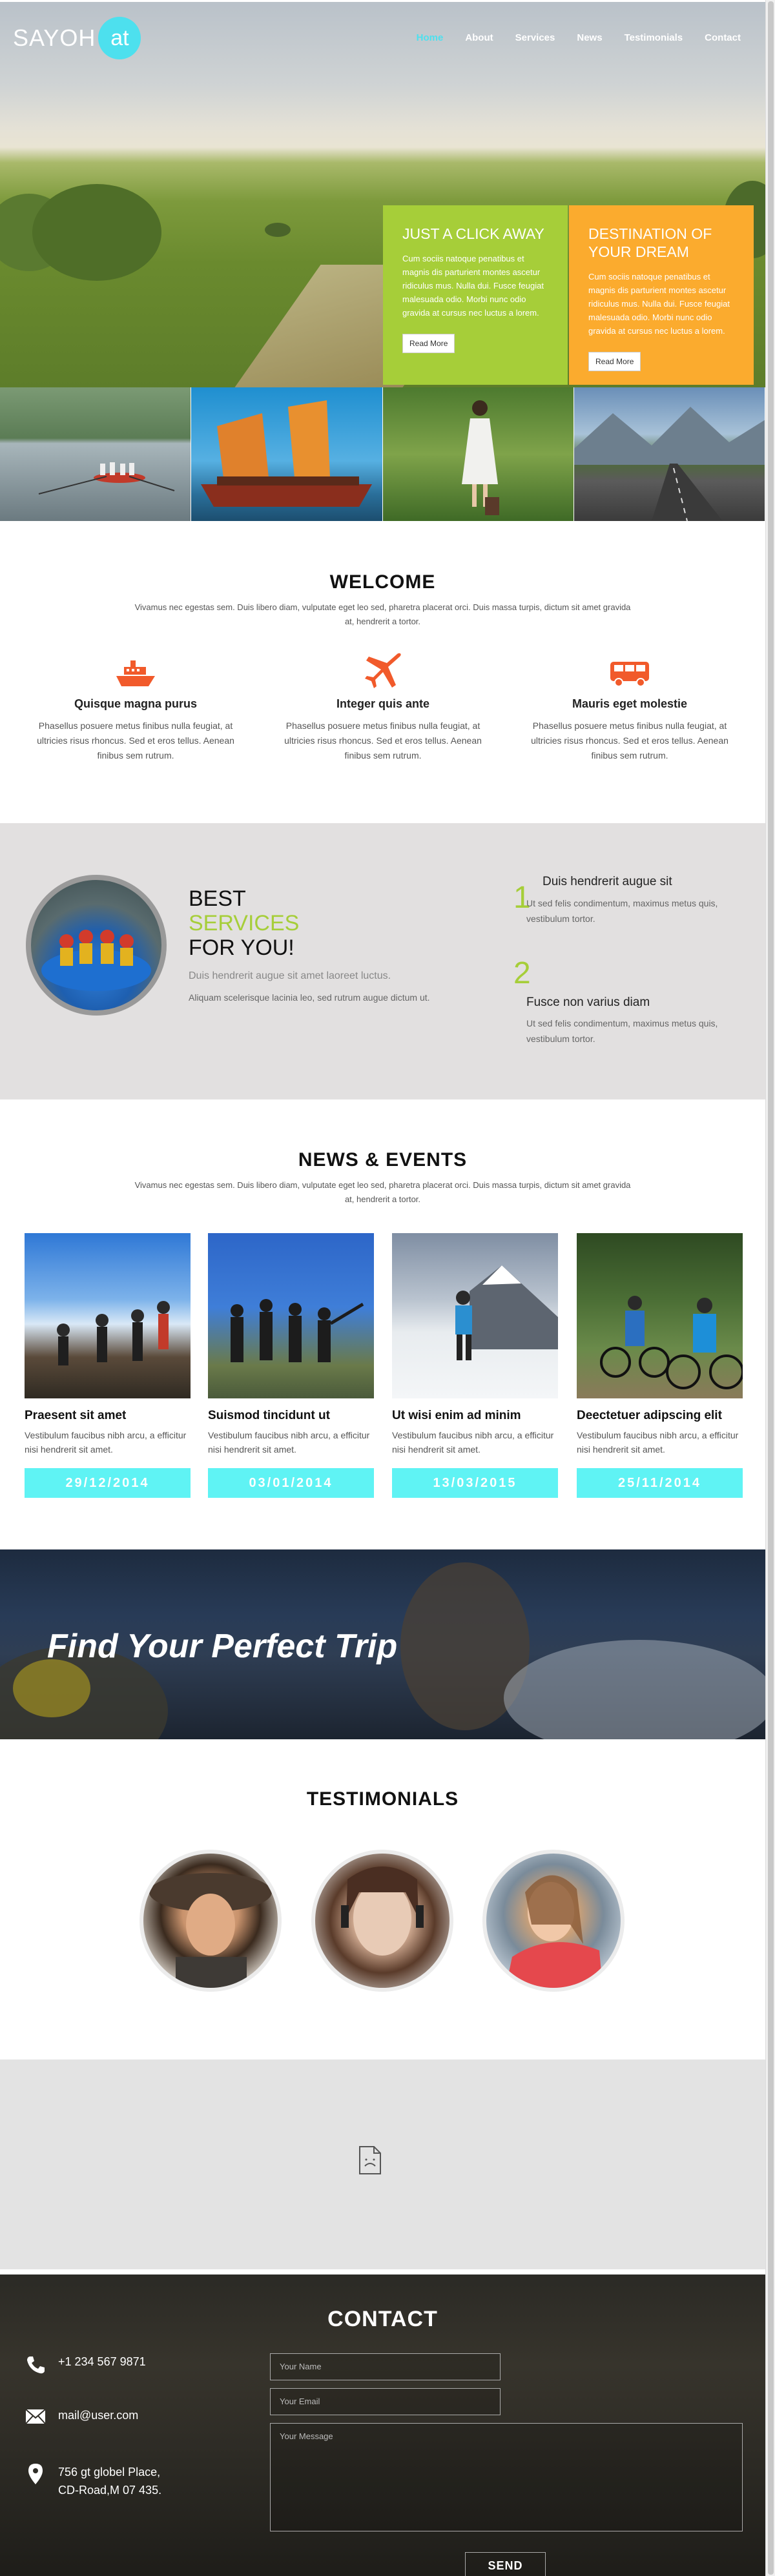  I want to click on service-title: Duis hendrerit augue sit, so click(607, 881).